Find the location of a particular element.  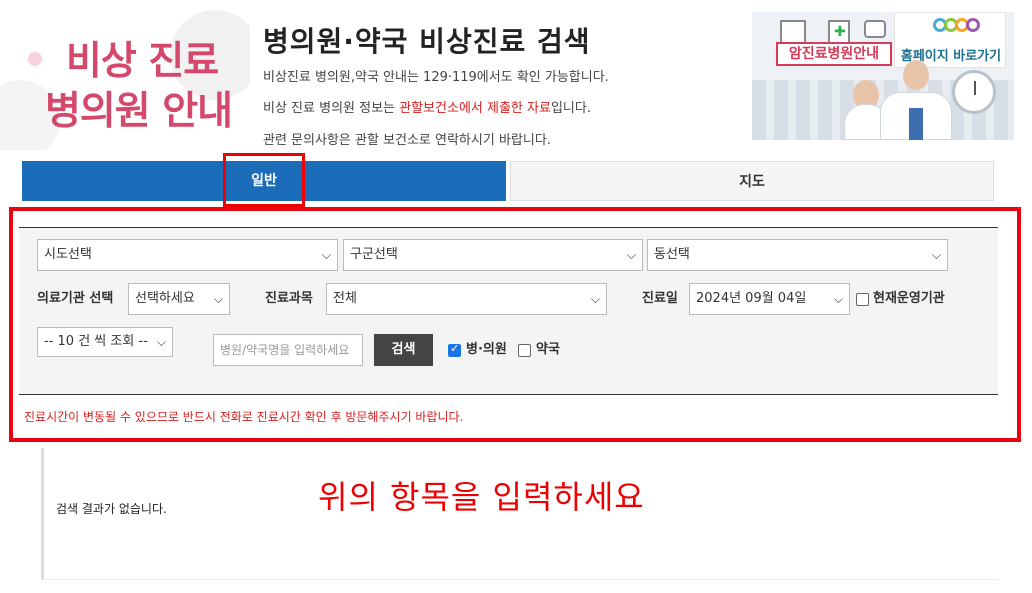

open-now-checkbox is located at coordinates (862, 299).